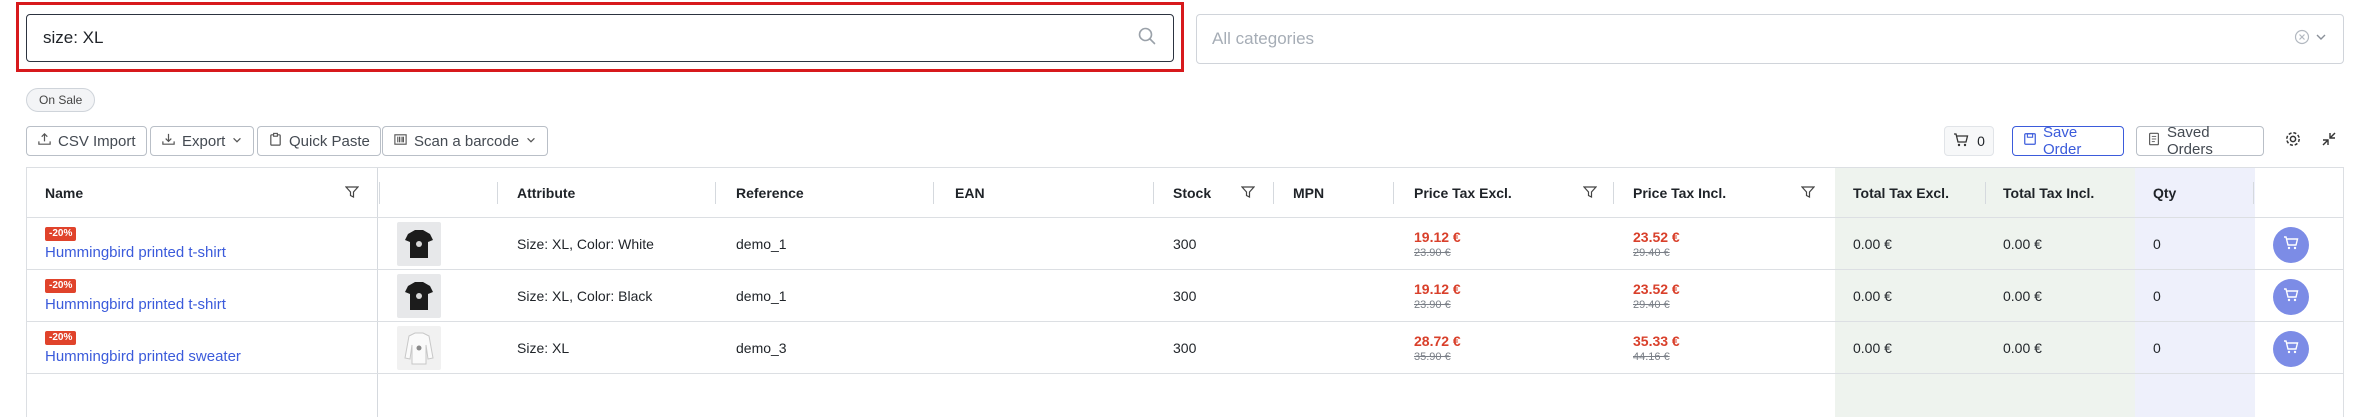  What do you see at coordinates (61, 100) in the screenshot?
I see `on-sale-filter-chip: On Sale` at bounding box center [61, 100].